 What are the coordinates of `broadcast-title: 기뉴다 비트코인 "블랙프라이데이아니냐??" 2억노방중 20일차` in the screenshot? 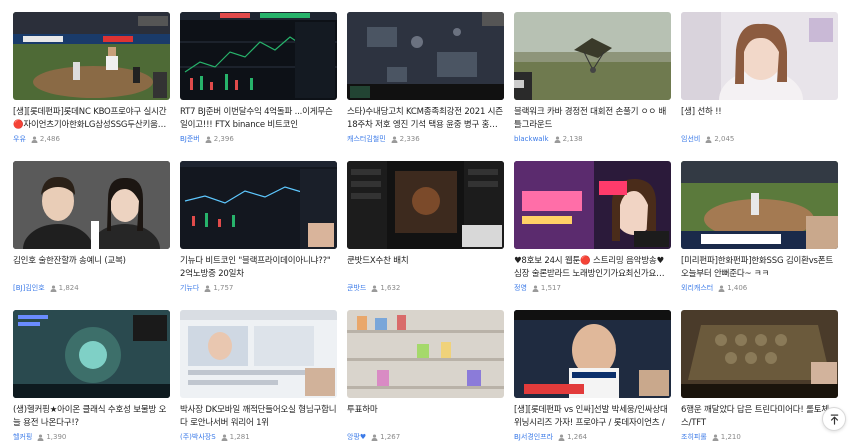 It's located at (258, 267).